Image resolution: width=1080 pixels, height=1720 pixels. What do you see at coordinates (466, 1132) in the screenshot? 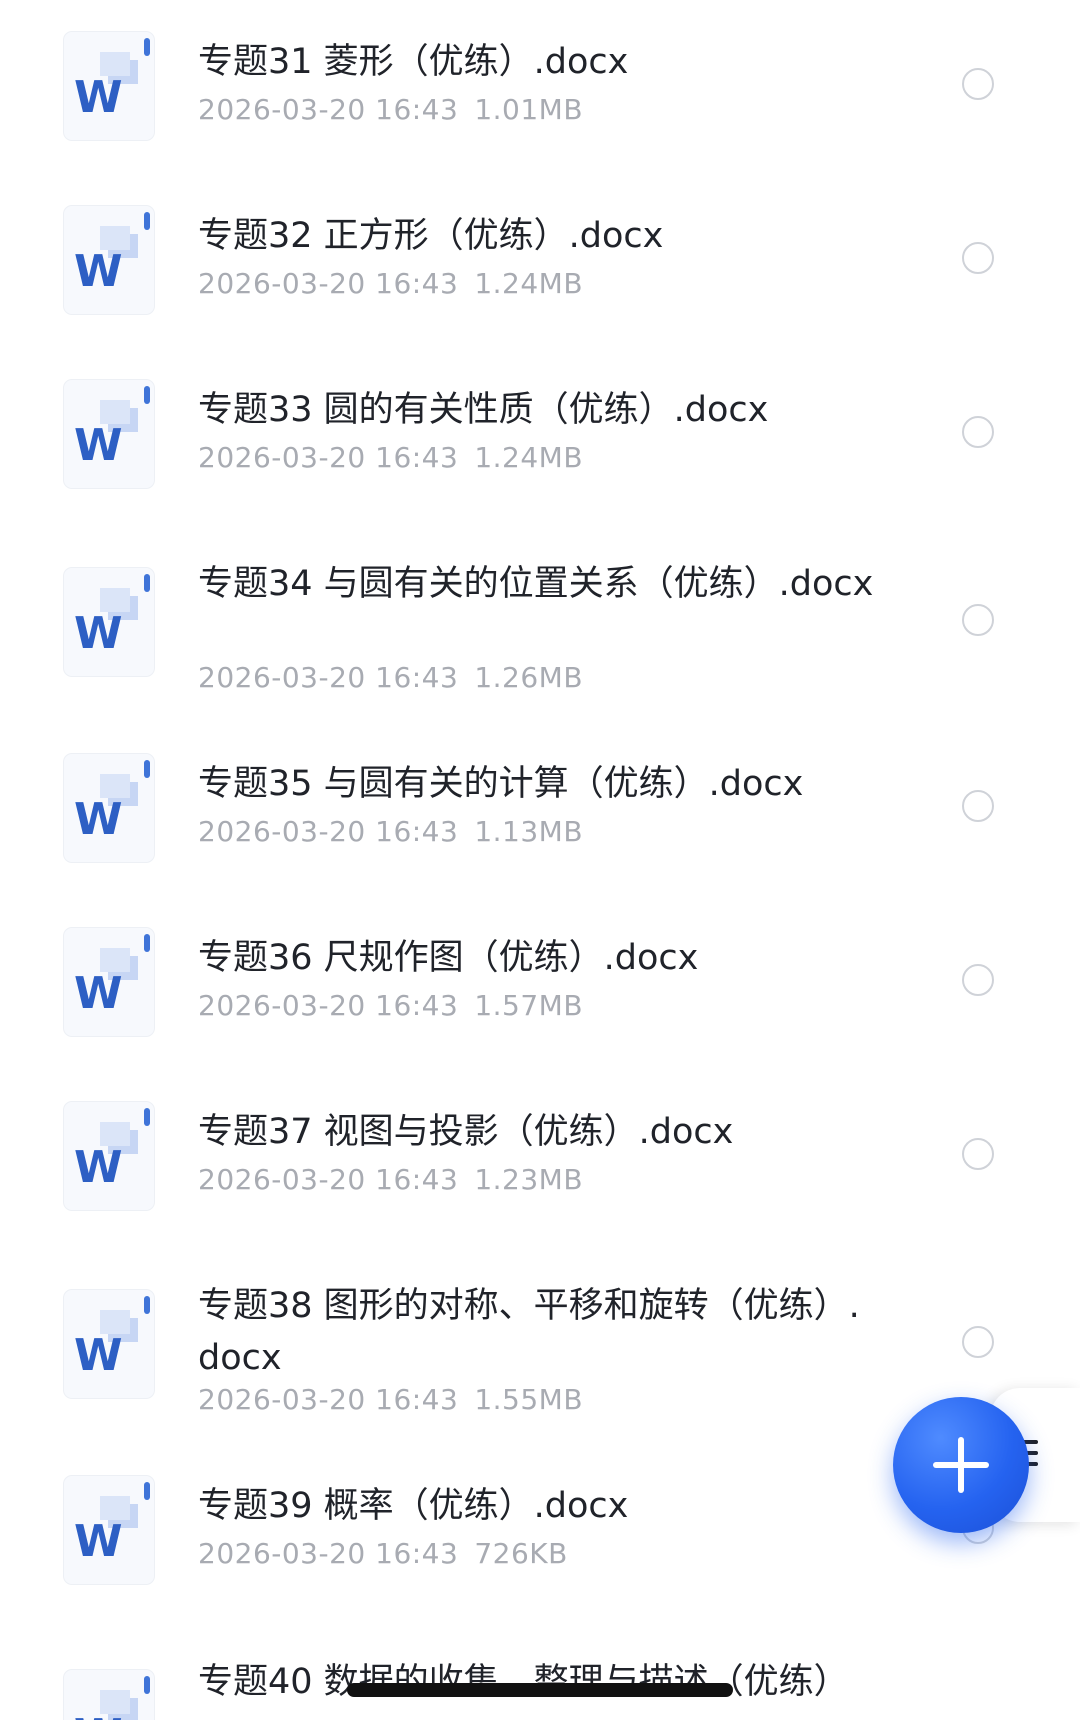
I see `file-name: 专题37 视图与投影（优练）.docx` at bounding box center [466, 1132].